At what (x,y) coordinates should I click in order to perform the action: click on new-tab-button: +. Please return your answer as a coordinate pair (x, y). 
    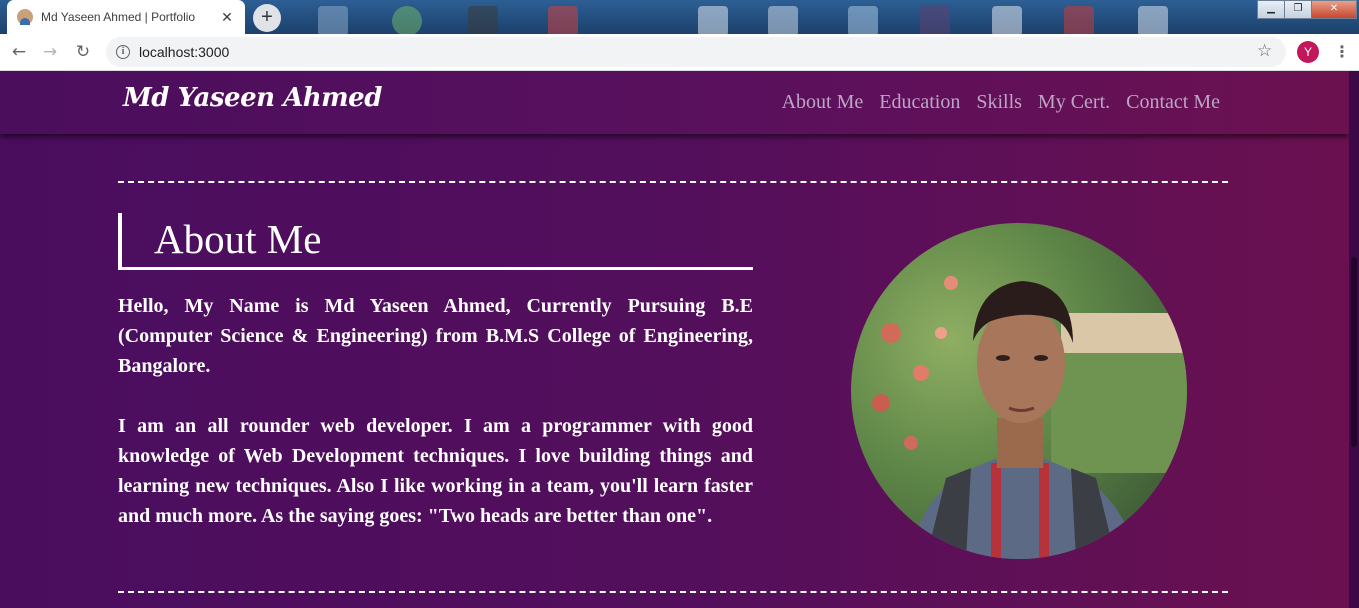
    Looking at the image, I should click on (267, 18).